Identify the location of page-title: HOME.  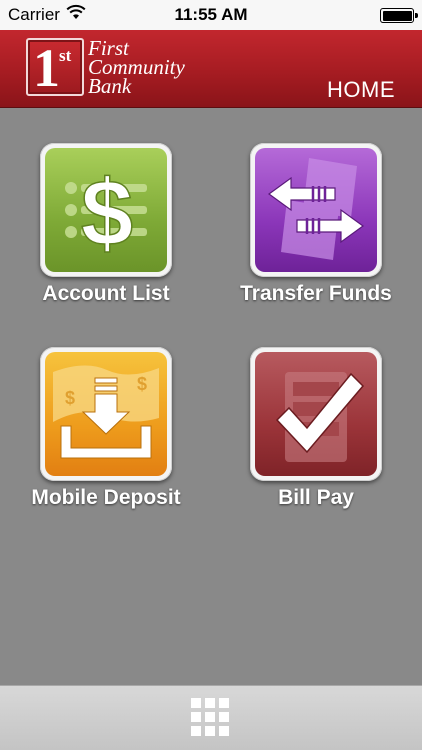
(361, 89).